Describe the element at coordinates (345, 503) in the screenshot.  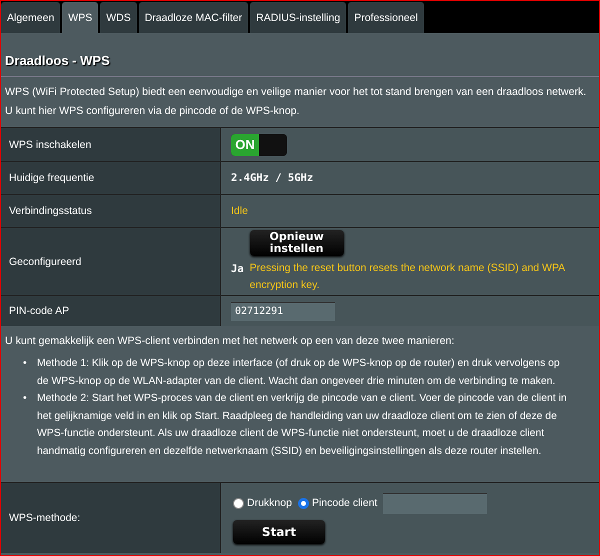
I see `radio-label: Pincode client` at that location.